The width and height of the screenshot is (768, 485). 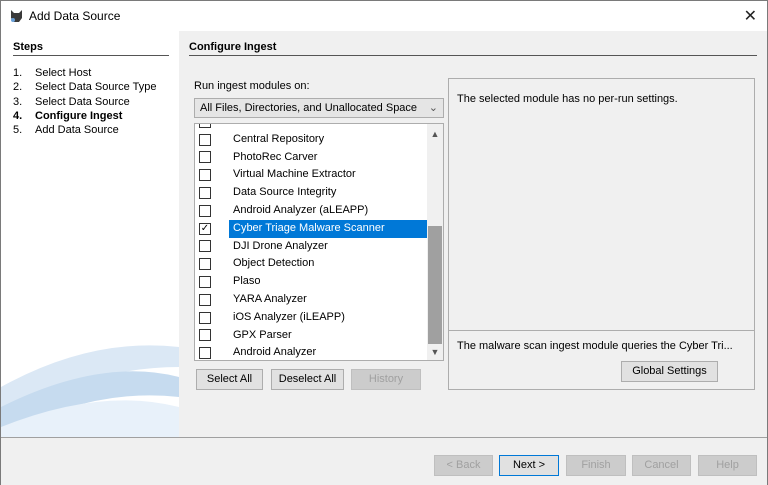 What do you see at coordinates (275, 156) in the screenshot?
I see `module-label: PhotoRec Carver` at bounding box center [275, 156].